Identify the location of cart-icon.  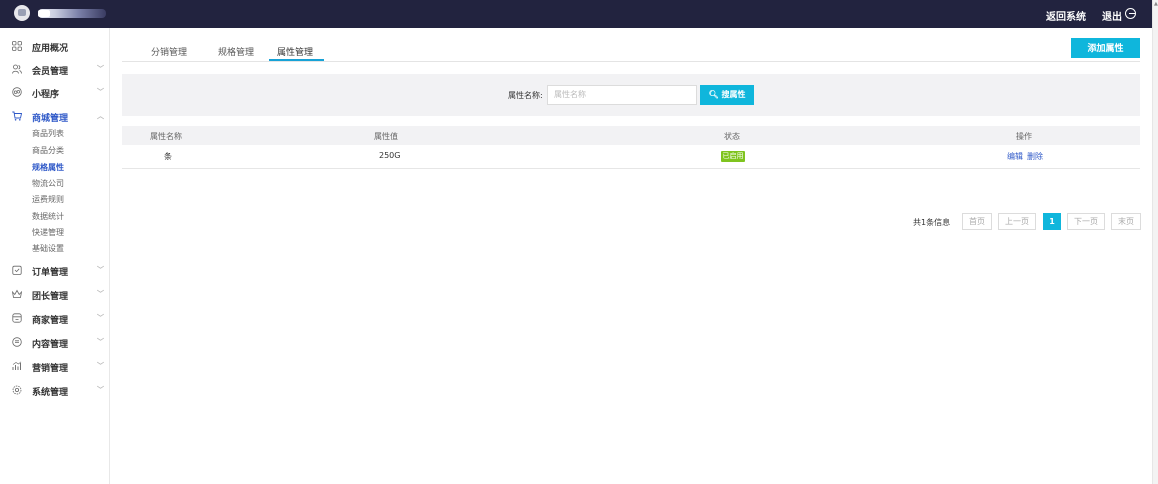
(17, 116).